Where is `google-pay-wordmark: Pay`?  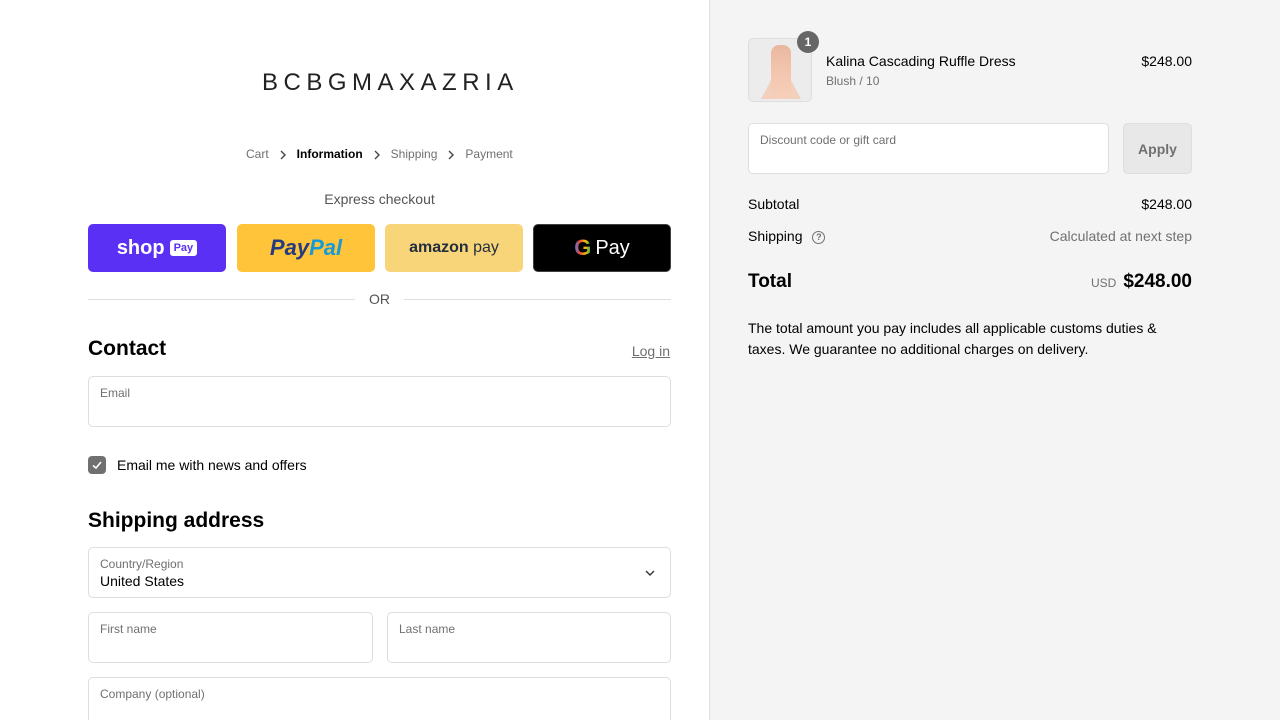
google-pay-wordmark: Pay is located at coordinates (612, 247).